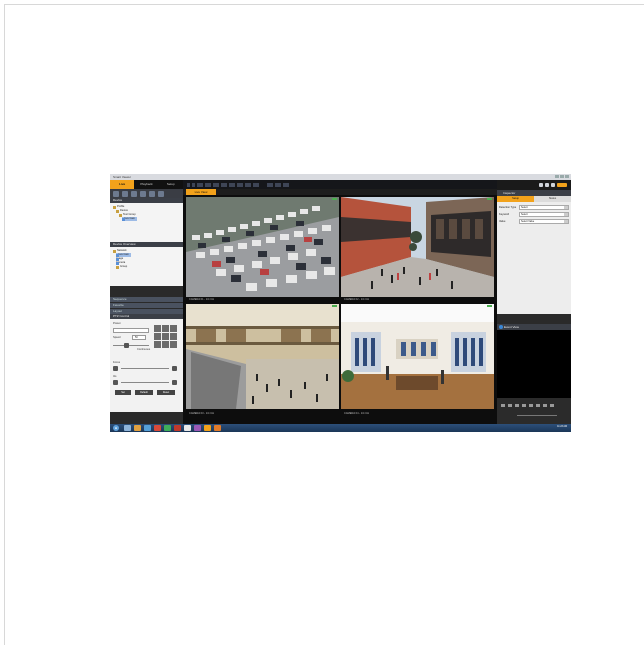 The height and width of the screenshot is (645, 644). Describe the element at coordinates (545, 405) in the screenshot. I see `fast-forward-icon` at that location.